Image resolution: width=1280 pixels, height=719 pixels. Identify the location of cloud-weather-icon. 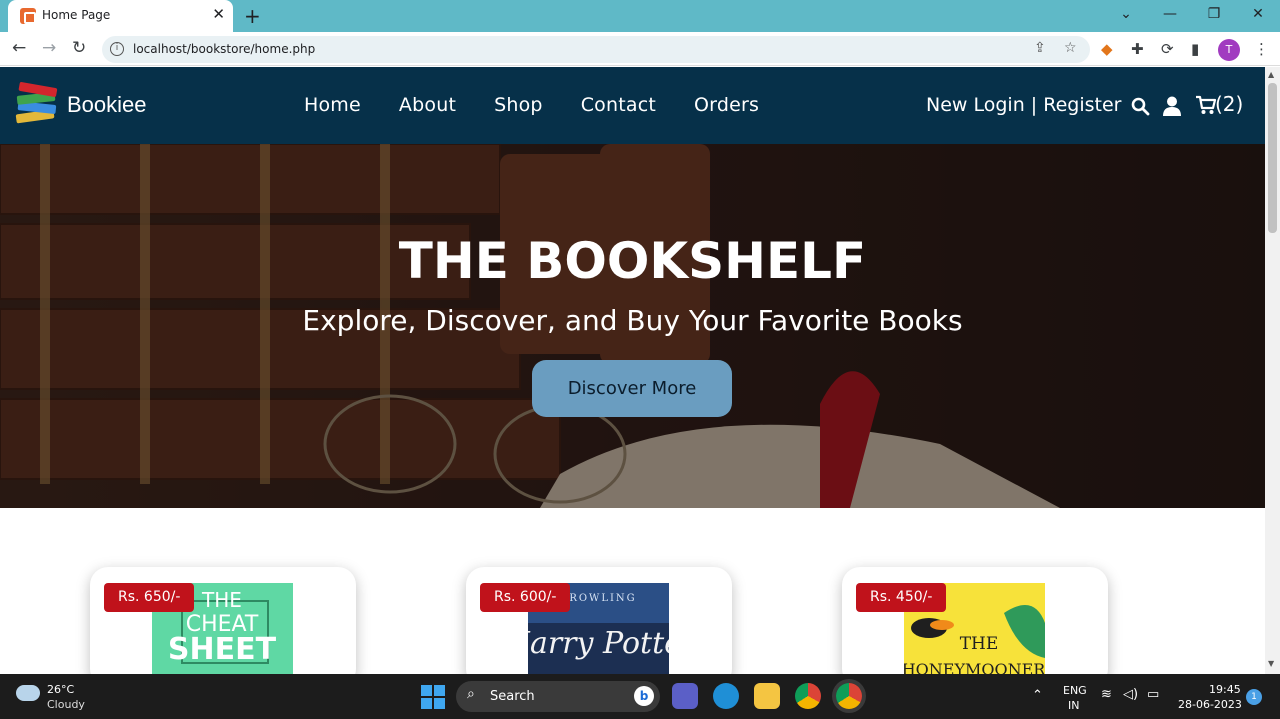
(28, 693).